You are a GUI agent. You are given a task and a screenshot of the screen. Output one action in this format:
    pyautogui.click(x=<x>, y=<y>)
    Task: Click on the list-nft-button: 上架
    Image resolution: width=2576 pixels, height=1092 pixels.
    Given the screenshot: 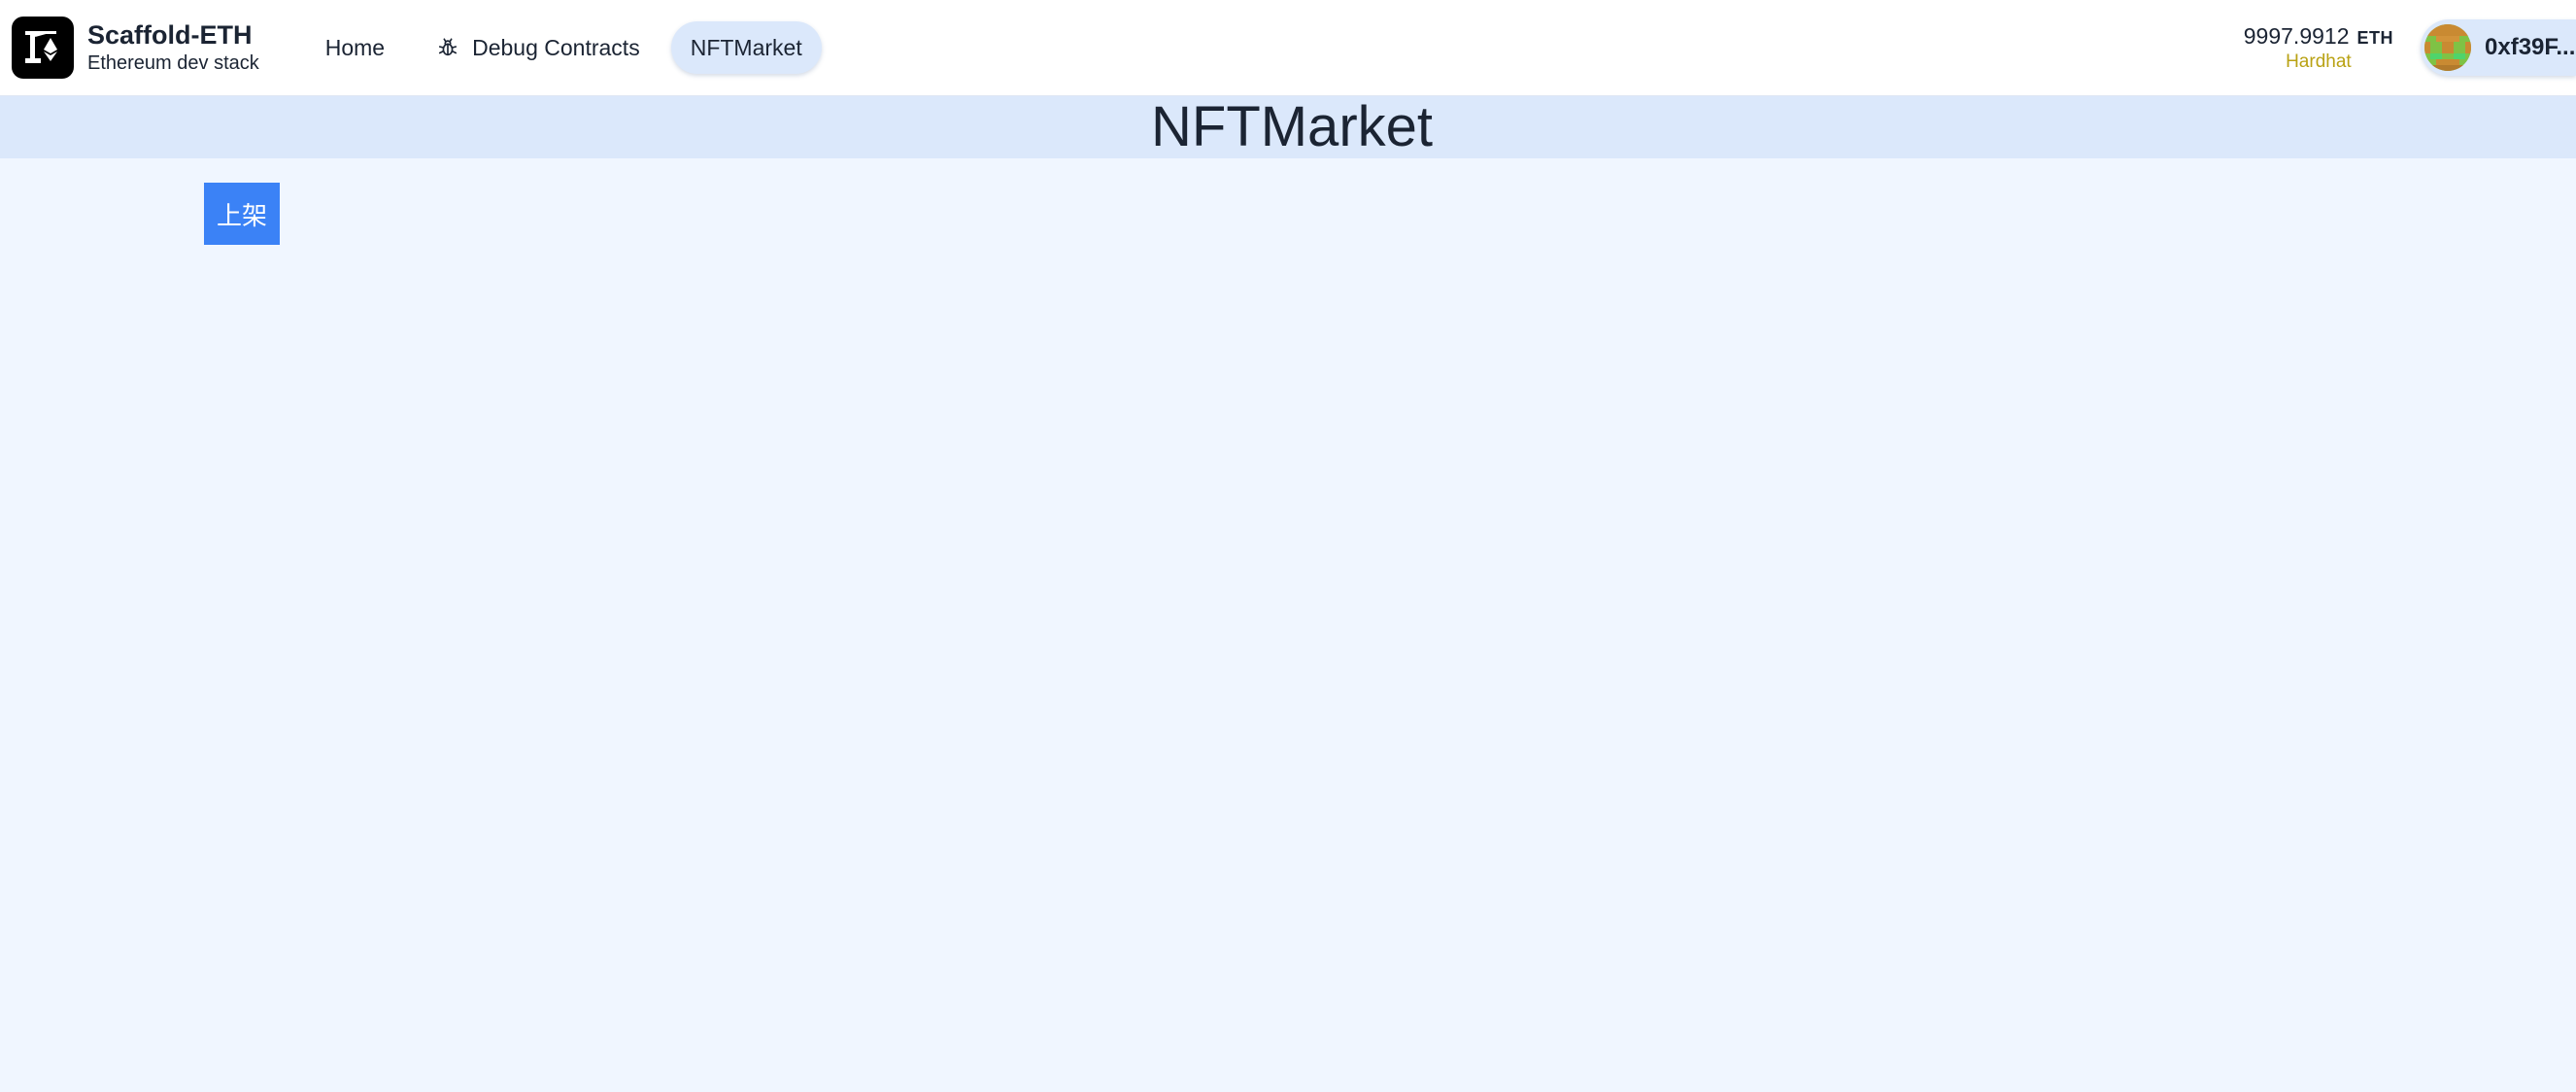 What is the action you would take?
    pyautogui.click(x=242, y=214)
    